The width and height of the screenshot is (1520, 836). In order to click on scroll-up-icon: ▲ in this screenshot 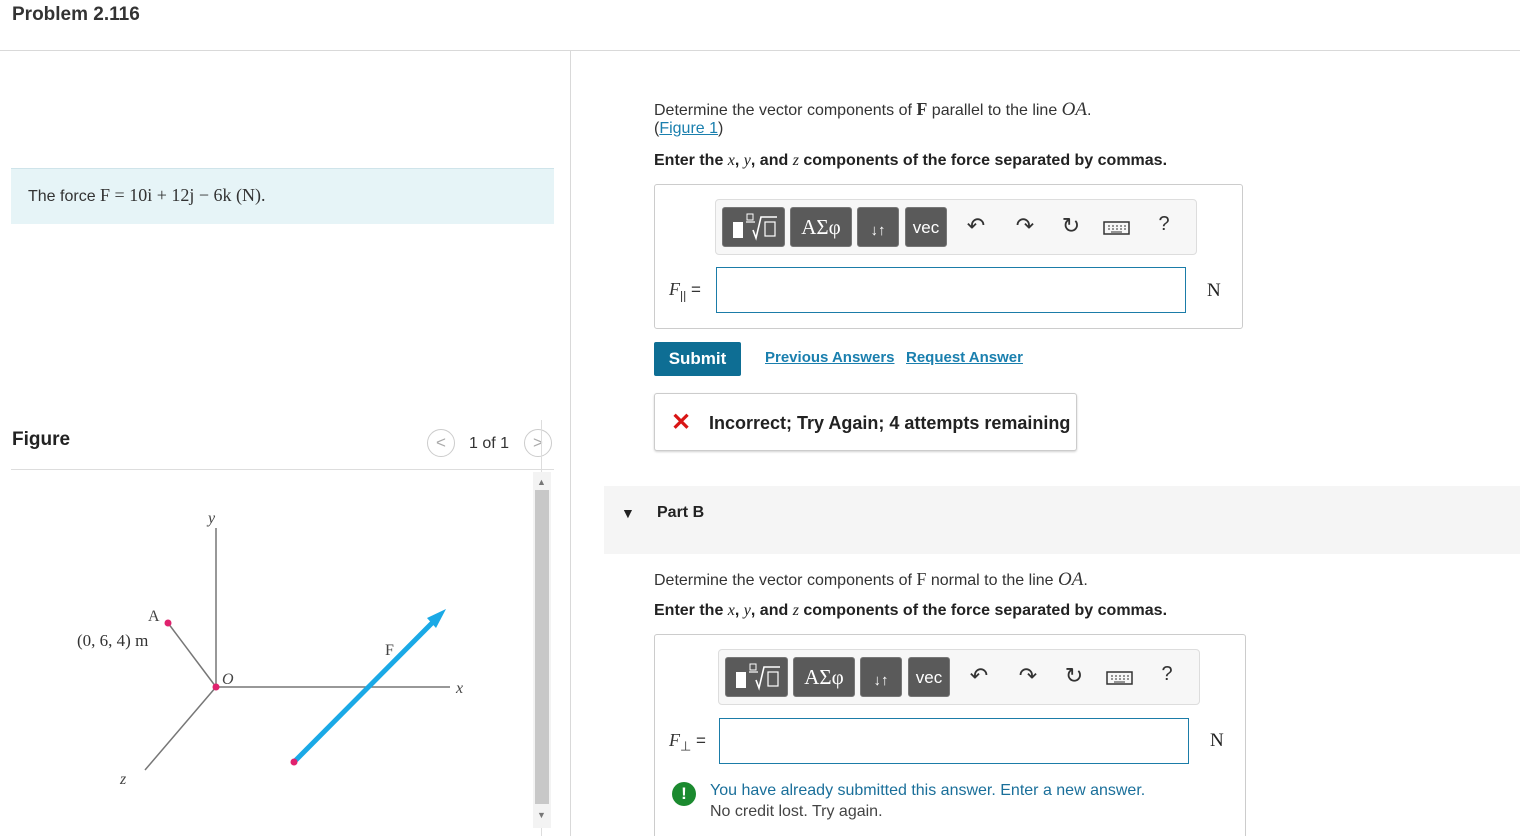, I will do `click(541, 482)`.